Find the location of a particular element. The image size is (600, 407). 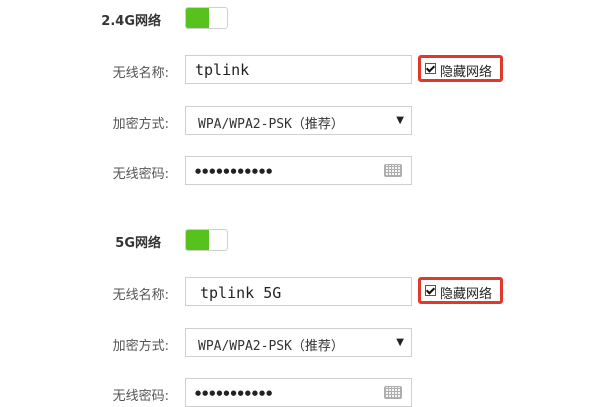

password-5g-label: 无线密码: is located at coordinates (140, 396).